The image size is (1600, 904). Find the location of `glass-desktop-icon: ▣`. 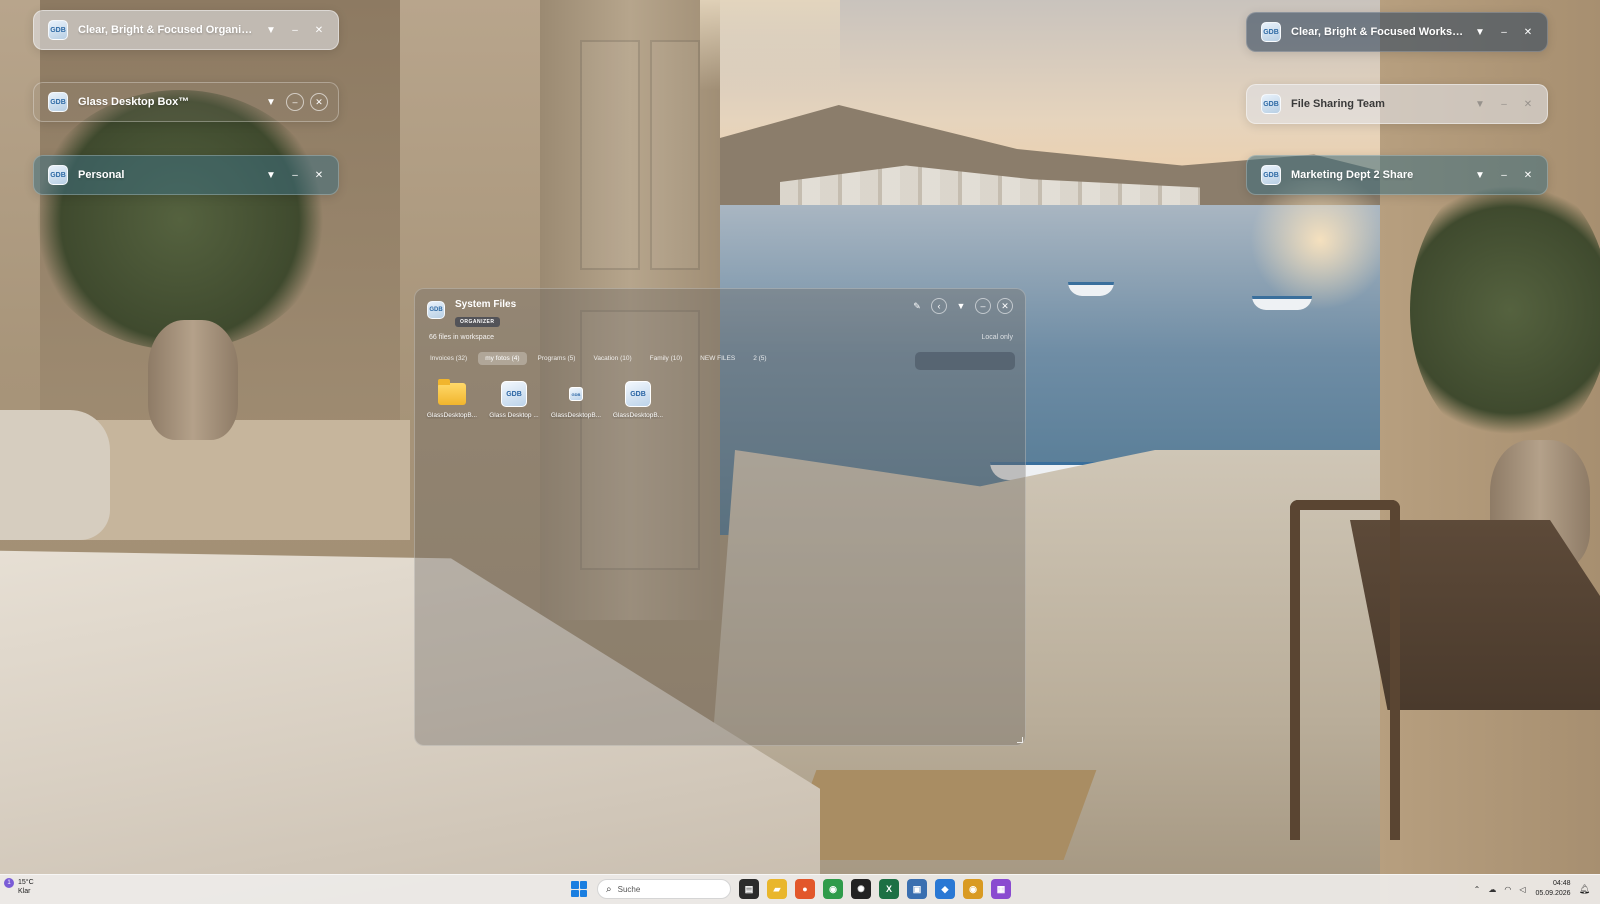

glass-desktop-icon: ▣ is located at coordinates (917, 889).